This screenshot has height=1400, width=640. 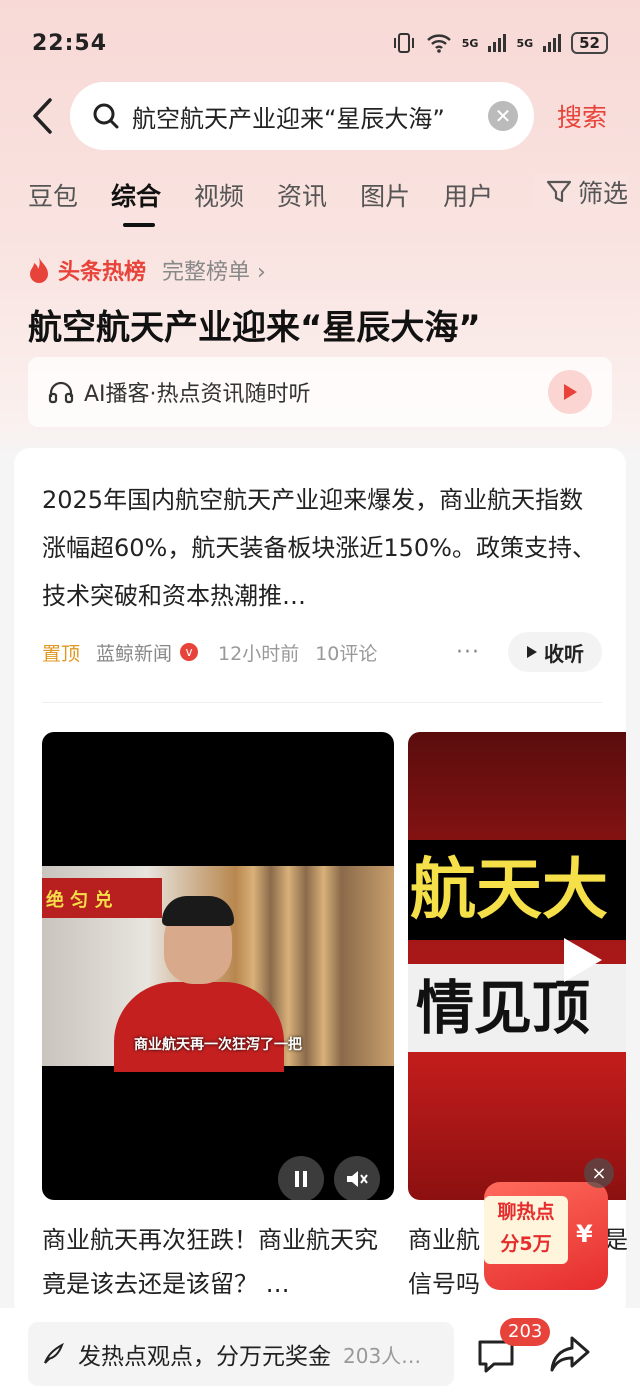 I want to click on verified-badge: v, so click(x=189, y=652).